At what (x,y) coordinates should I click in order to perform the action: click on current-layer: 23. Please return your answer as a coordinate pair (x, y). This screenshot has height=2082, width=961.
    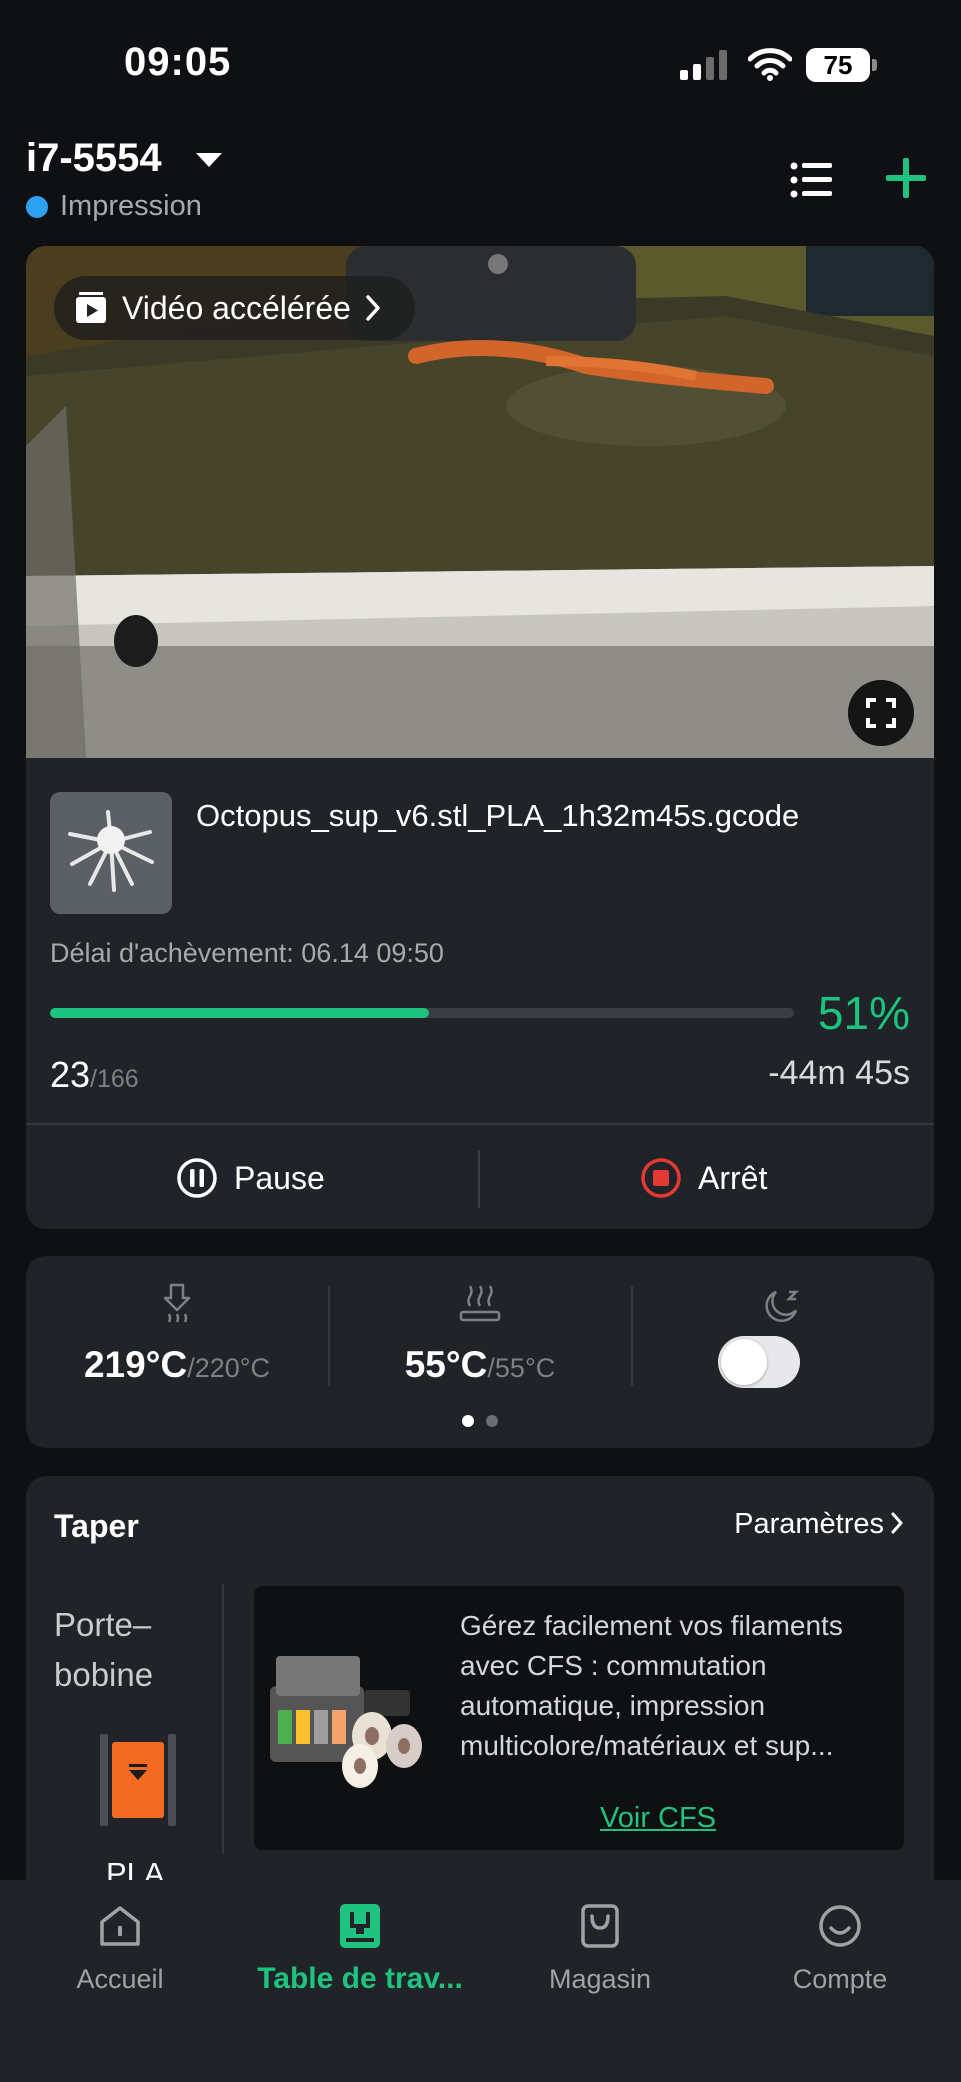
    Looking at the image, I should click on (70, 1074).